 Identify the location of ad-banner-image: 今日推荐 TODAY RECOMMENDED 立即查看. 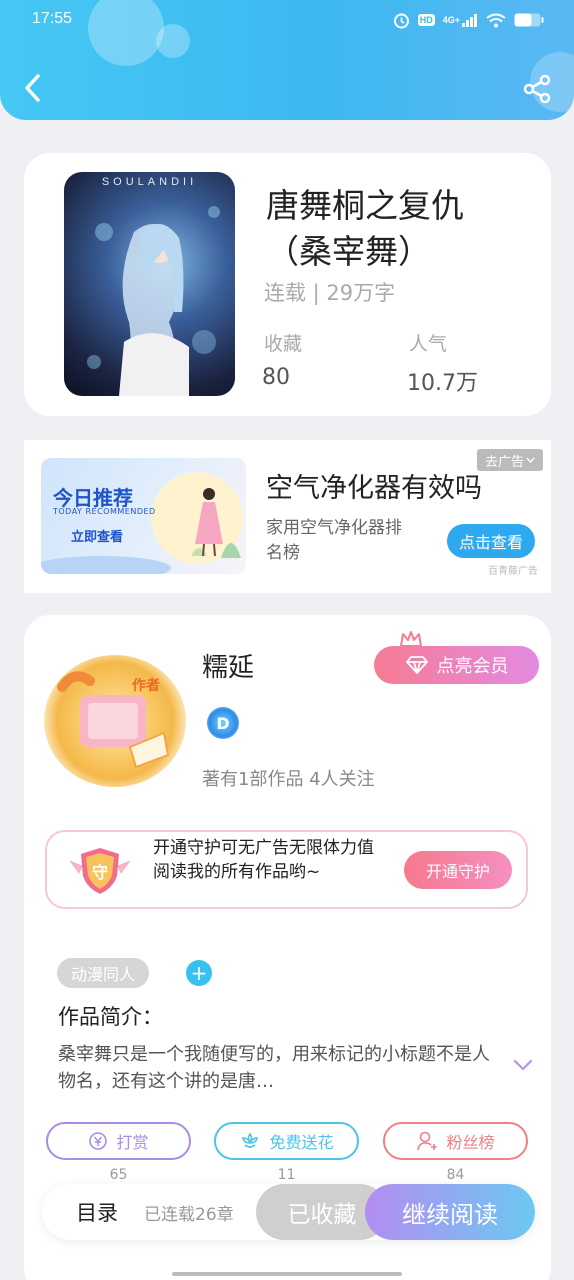
(143, 516).